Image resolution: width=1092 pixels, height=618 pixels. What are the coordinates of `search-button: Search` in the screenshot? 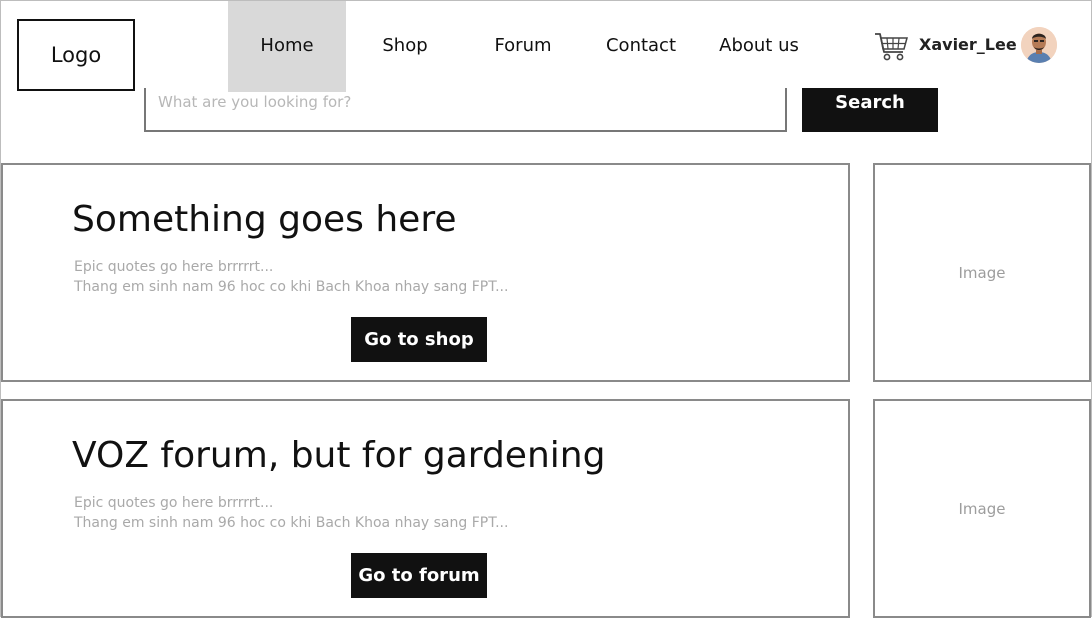 It's located at (870, 110).